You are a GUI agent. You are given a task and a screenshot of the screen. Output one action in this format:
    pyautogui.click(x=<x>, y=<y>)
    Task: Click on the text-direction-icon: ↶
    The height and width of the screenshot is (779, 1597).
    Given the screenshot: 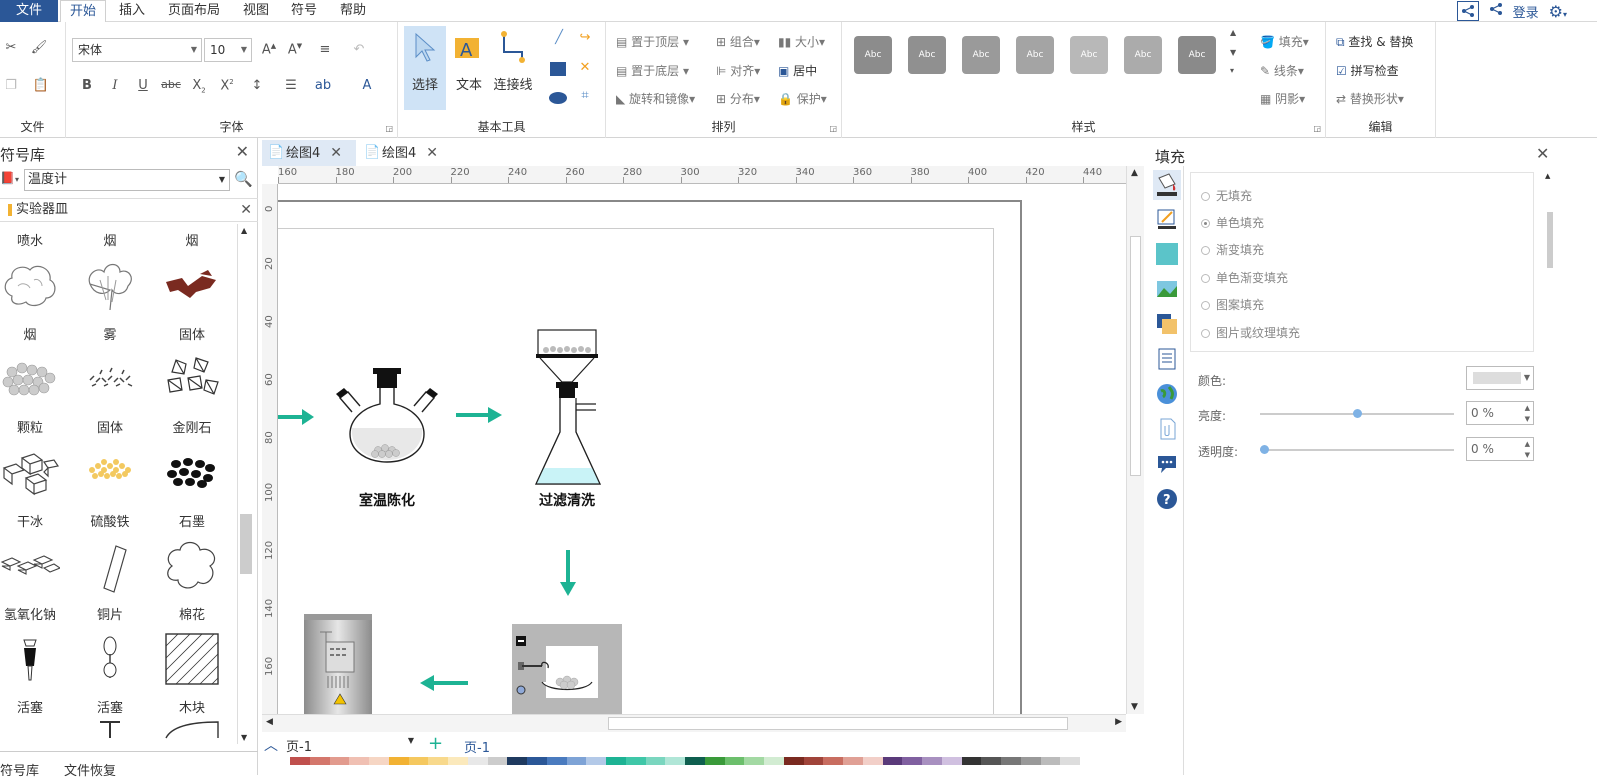 What is the action you would take?
    pyautogui.click(x=359, y=49)
    